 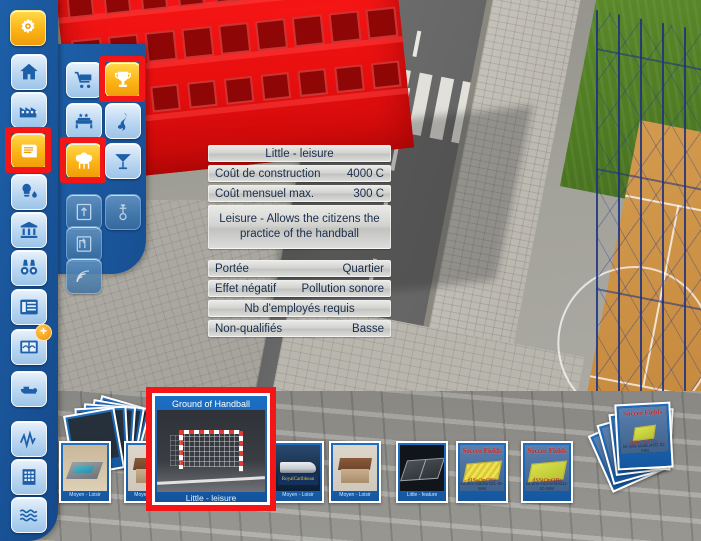 I want to click on sidebar-item-ramp, so click(x=84, y=244).